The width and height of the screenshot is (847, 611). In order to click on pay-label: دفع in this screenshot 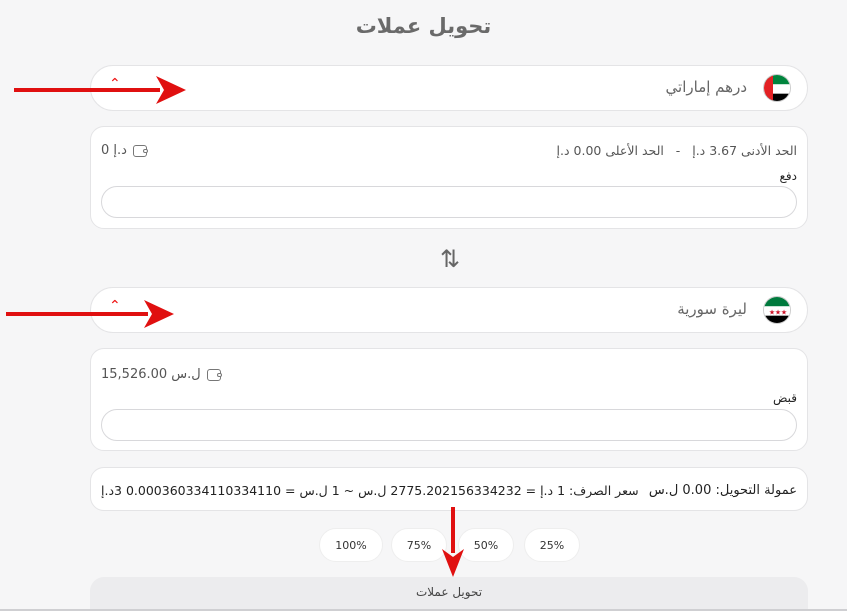, I will do `click(788, 176)`.